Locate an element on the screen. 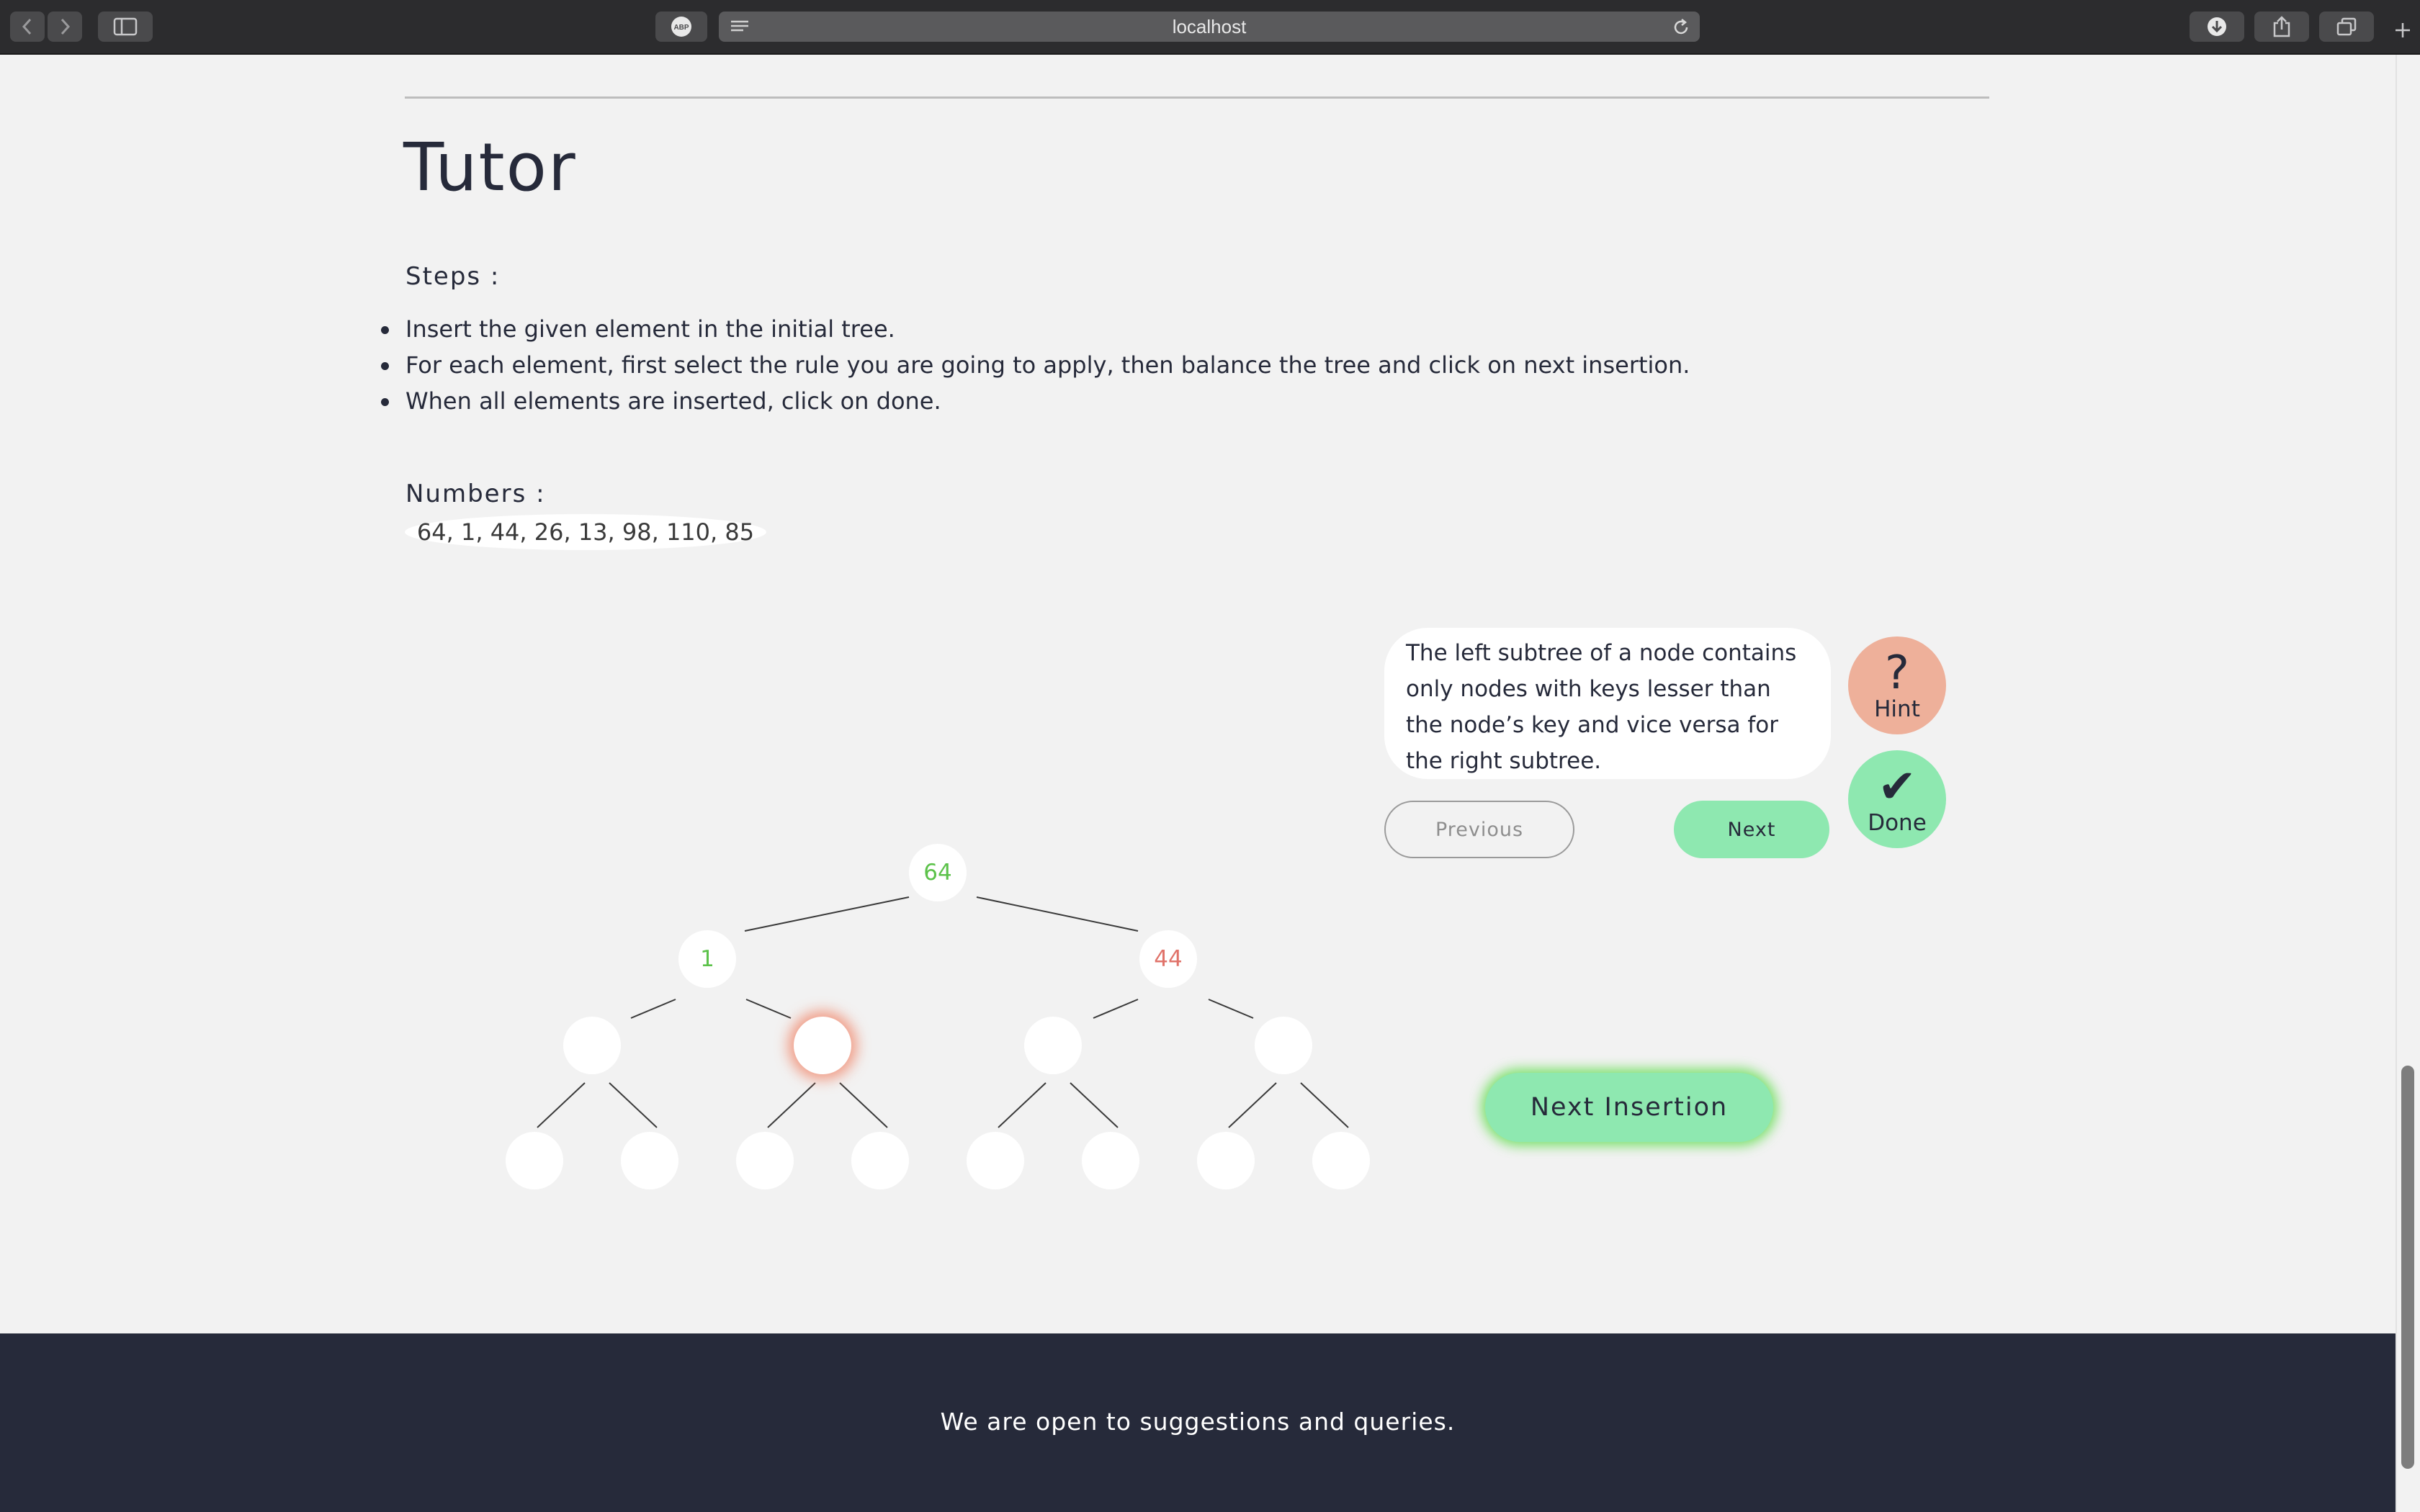 The width and height of the screenshot is (2420, 1512). tabs-overview-button is located at coordinates (2346, 27).